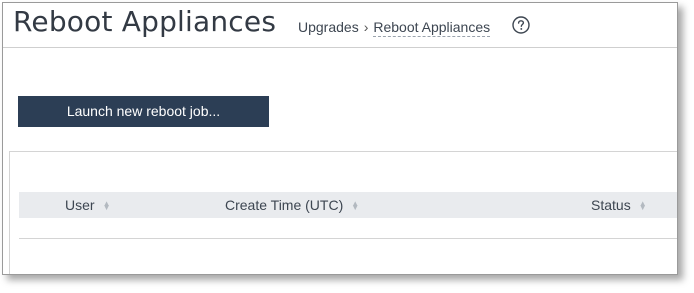 This screenshot has height=293, width=694. I want to click on breadcrumb-current: Reboot Appliances, so click(432, 28).